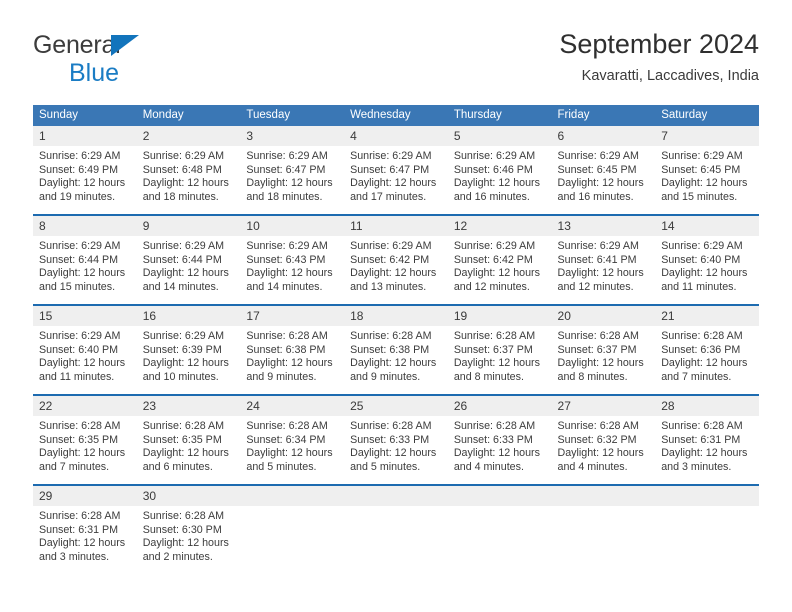 This screenshot has height=612, width=792. I want to click on day-daylight-line: and 11 minutes., so click(699, 286).